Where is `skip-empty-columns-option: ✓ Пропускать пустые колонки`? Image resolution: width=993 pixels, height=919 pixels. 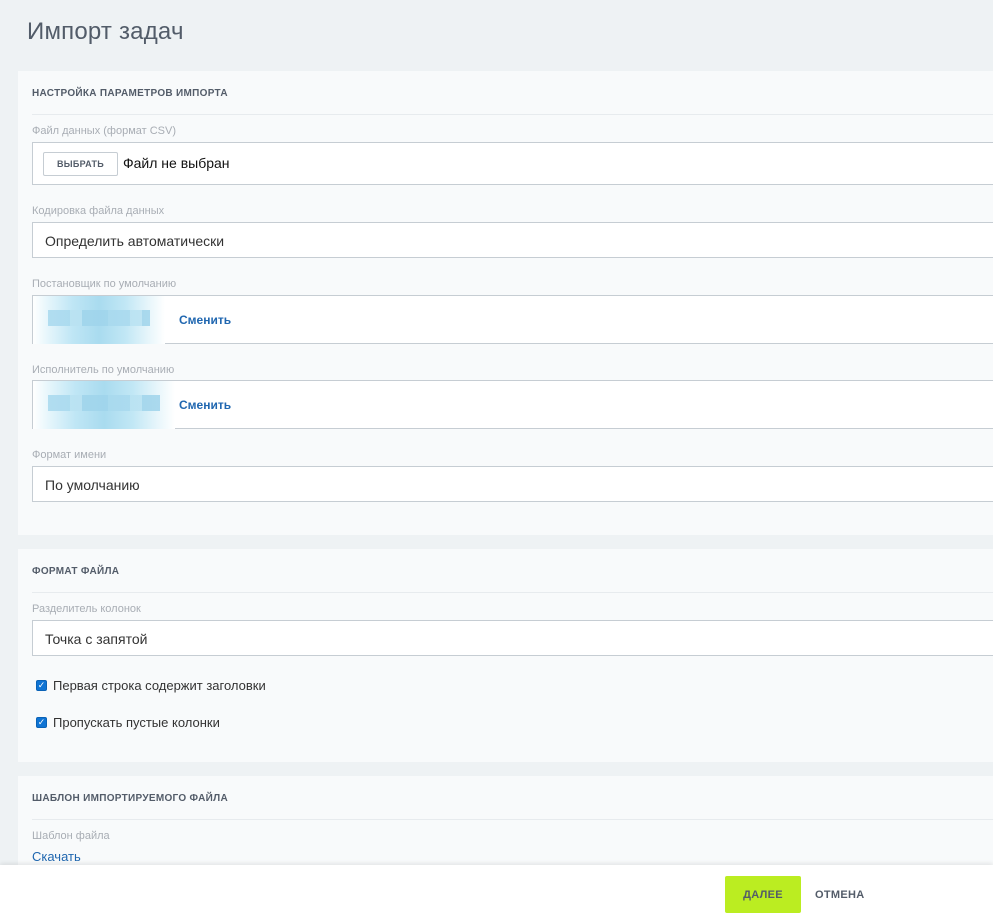 skip-empty-columns-option: ✓ Пропускать пустые колонки is located at coordinates (128, 722).